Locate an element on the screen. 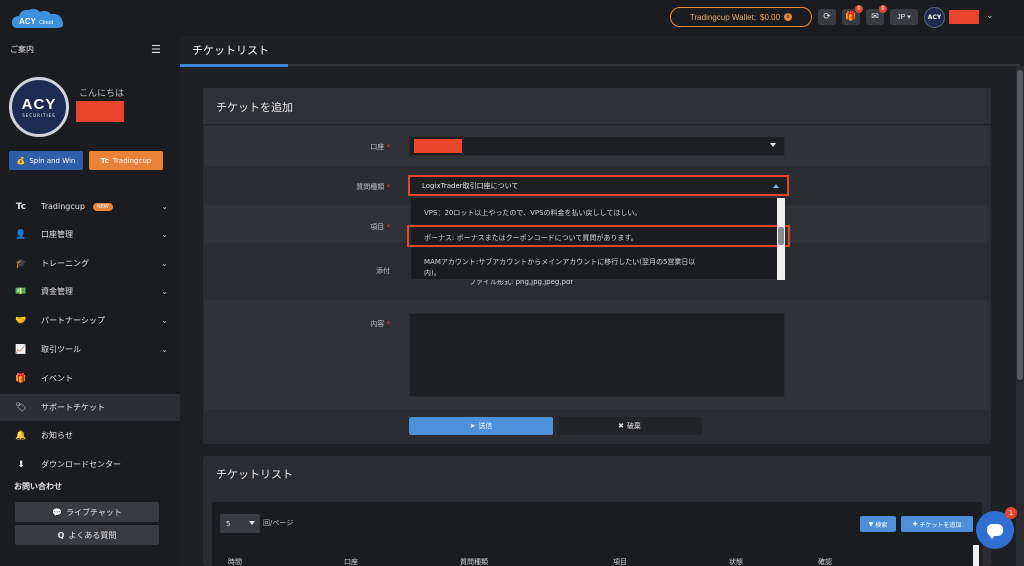 The image size is (1024, 566). column-header-item: 項目 is located at coordinates (620, 561).